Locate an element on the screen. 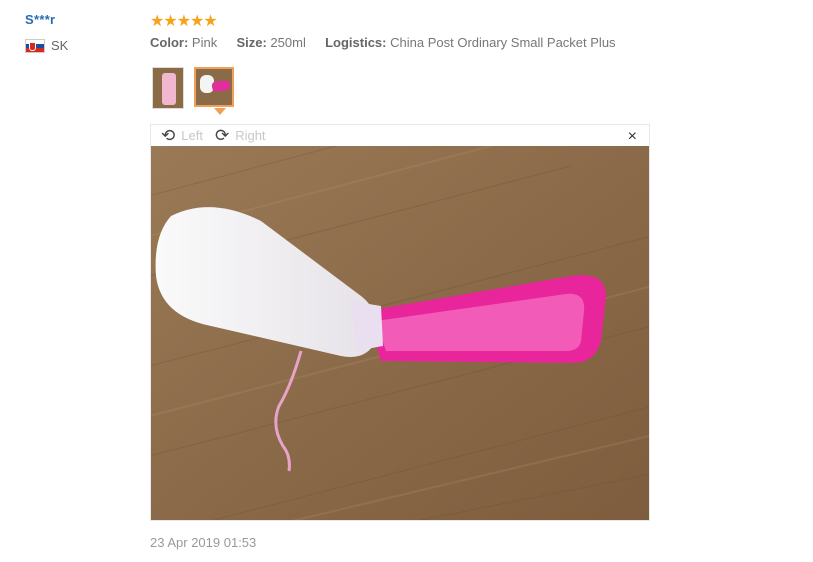 The width and height of the screenshot is (813, 562). country-code: SK is located at coordinates (60, 45).